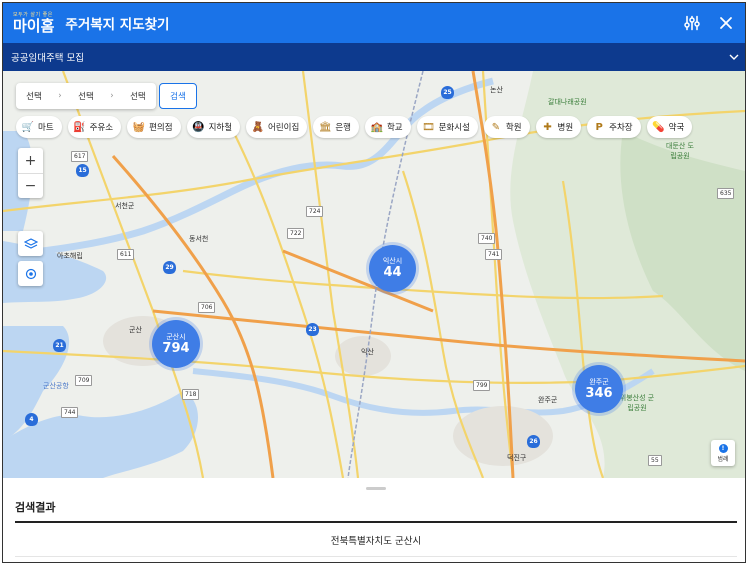 Image resolution: width=748 pixels, height=565 pixels. What do you see at coordinates (637, 403) in the screenshot?
I see `map-place-label: 위봉산성 군립공원` at bounding box center [637, 403].